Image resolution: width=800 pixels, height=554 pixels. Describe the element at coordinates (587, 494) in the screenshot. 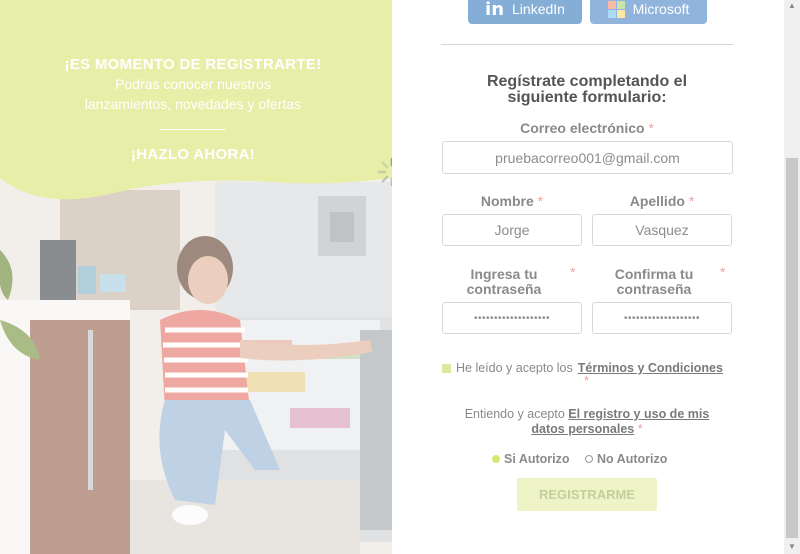

I see `register-button: REGISTRARME` at that location.